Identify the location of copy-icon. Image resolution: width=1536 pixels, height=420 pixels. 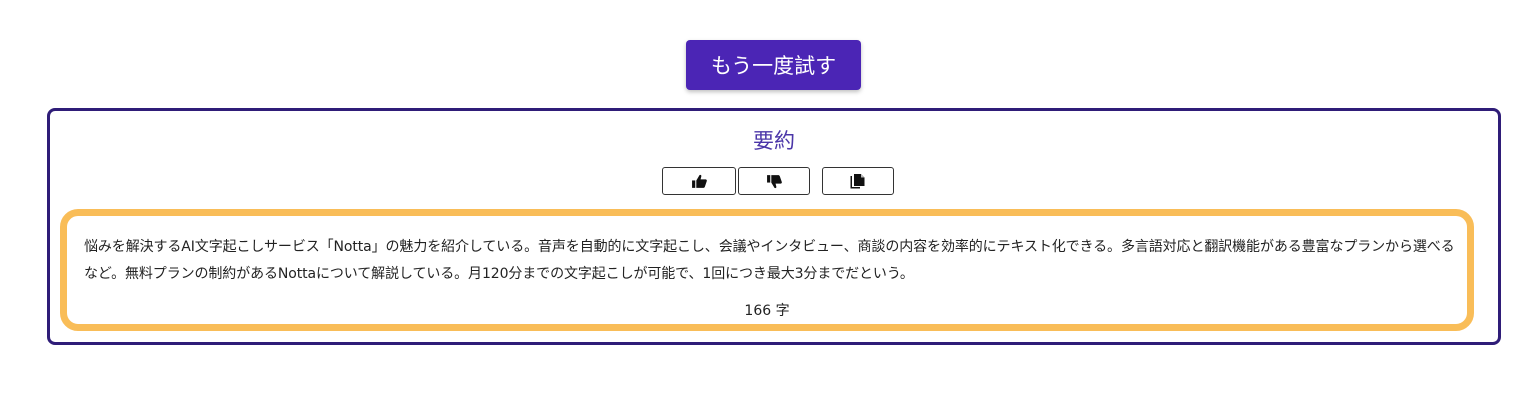
(857, 180).